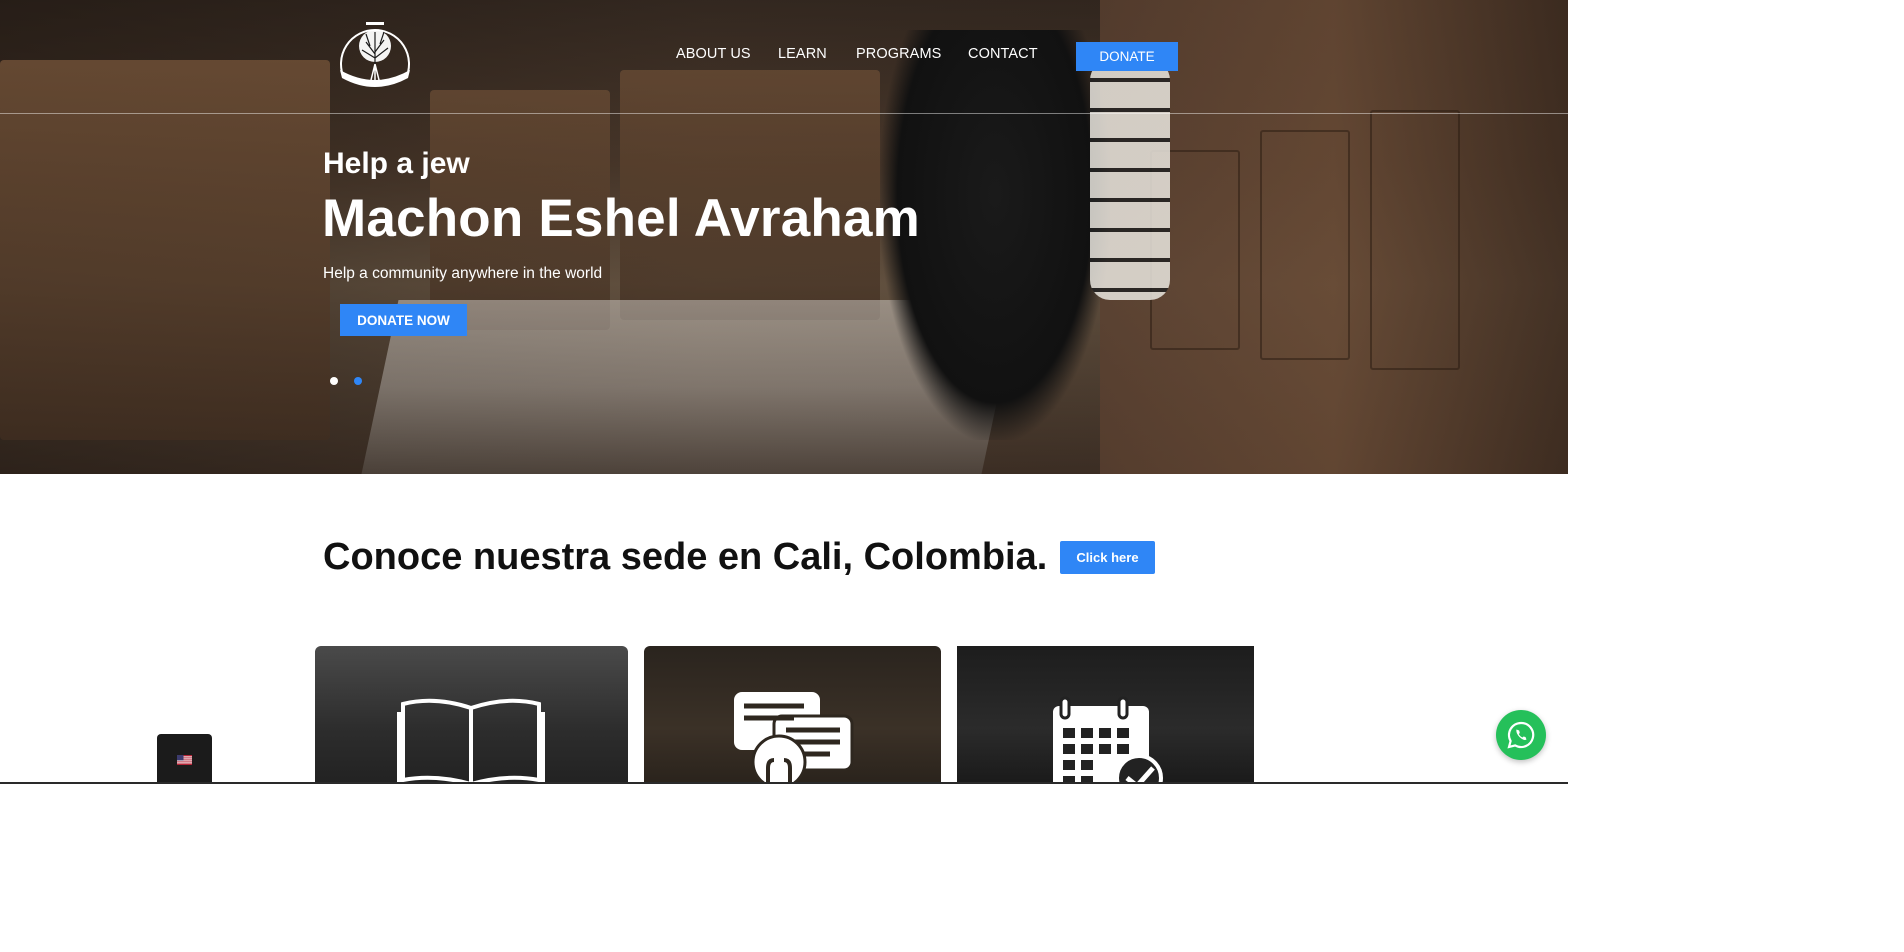 The image size is (1904, 952). I want to click on open-book-icon, so click(471, 741).